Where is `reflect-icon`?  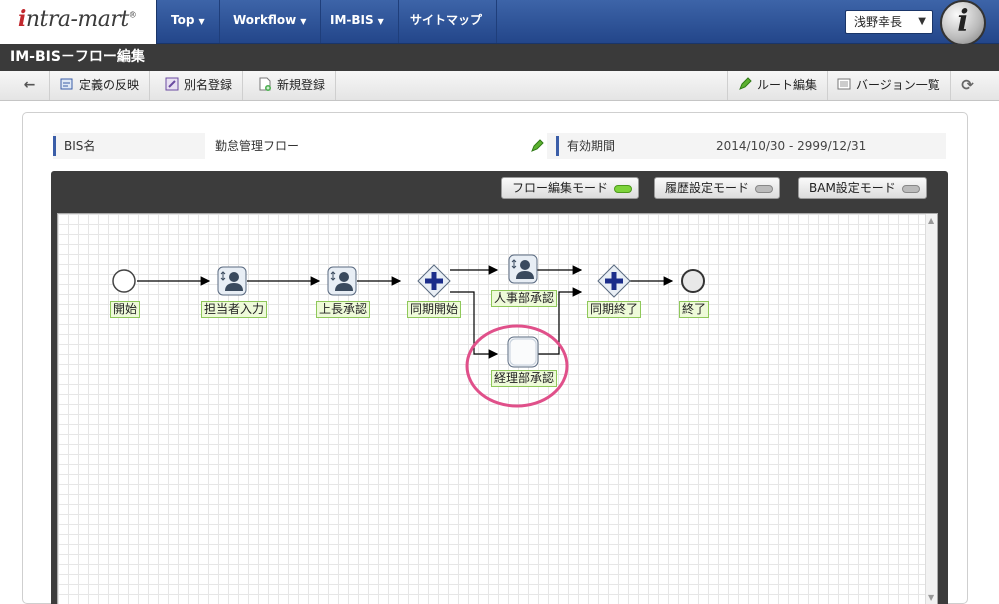 reflect-icon is located at coordinates (66, 84).